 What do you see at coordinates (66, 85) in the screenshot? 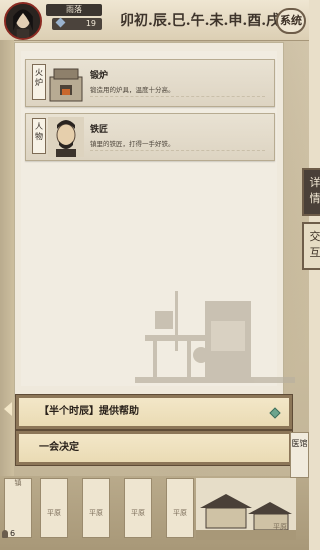
I see `forge-icon` at bounding box center [66, 85].